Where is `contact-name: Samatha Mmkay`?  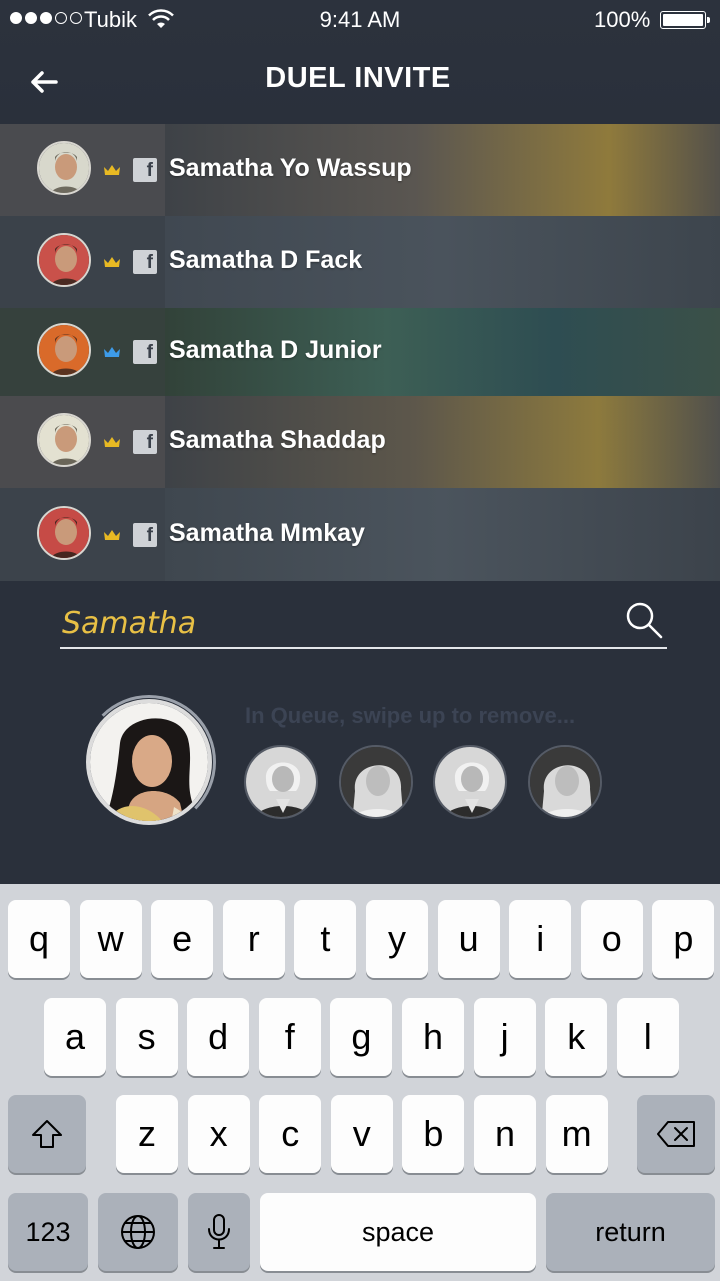
contact-name: Samatha Mmkay is located at coordinates (267, 532).